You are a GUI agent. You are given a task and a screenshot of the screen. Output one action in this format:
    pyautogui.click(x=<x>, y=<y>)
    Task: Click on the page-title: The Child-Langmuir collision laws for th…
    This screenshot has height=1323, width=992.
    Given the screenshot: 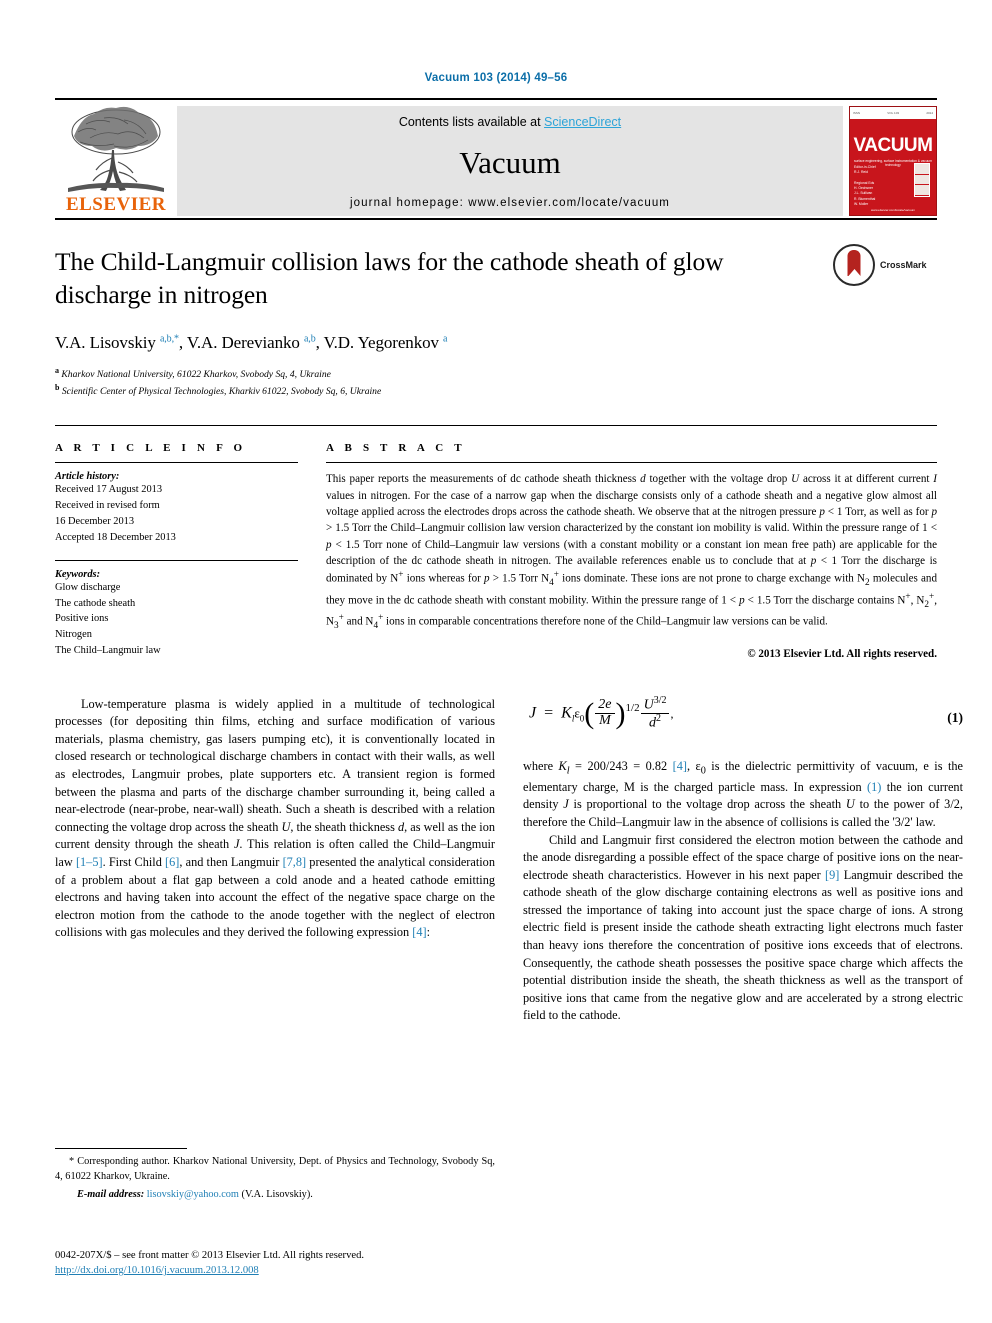 What is the action you would take?
    pyautogui.click(x=389, y=278)
    